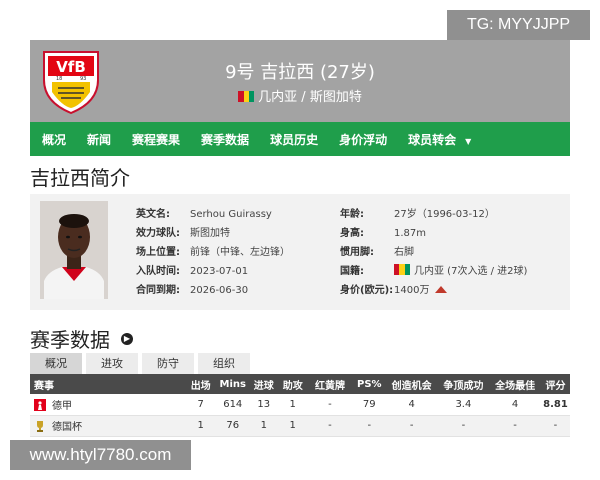  I want to click on cell-goals: 13, so click(264, 405).